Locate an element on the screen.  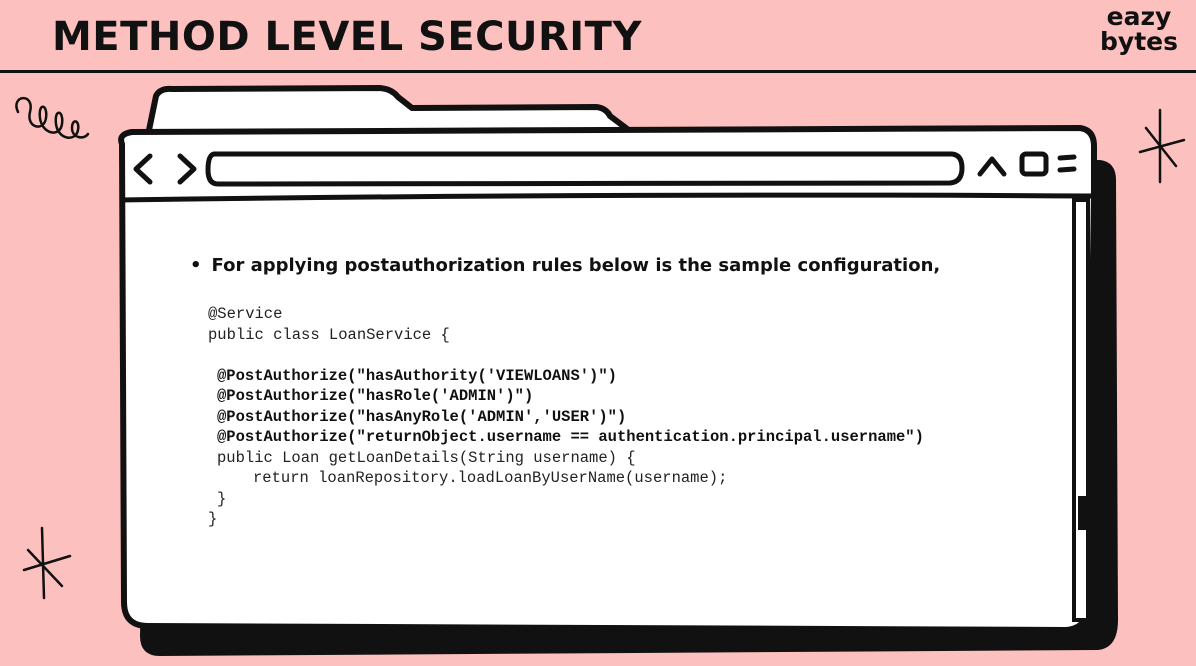
square-icon is located at coordinates (1034, 164).